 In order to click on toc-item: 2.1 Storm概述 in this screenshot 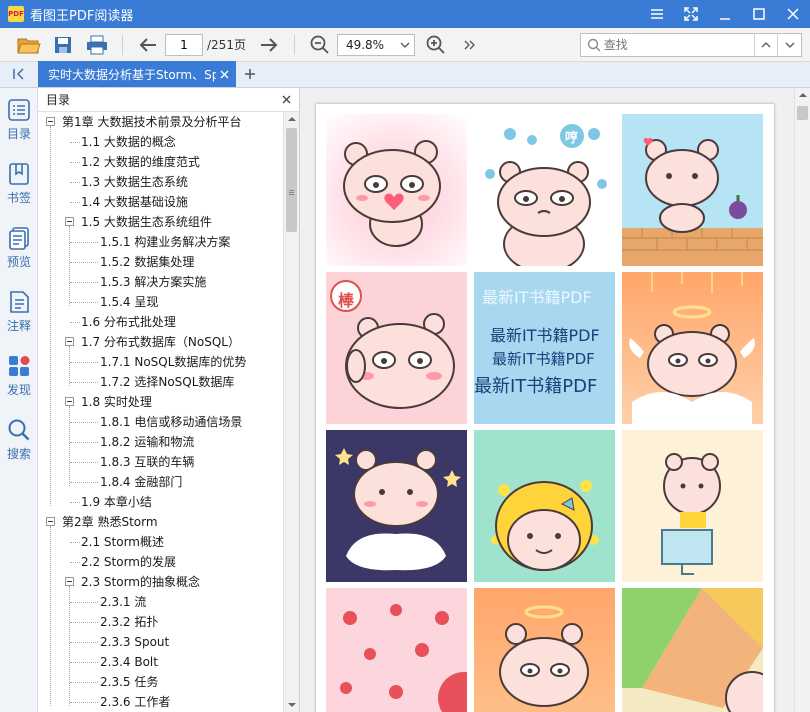, I will do `click(161, 542)`.